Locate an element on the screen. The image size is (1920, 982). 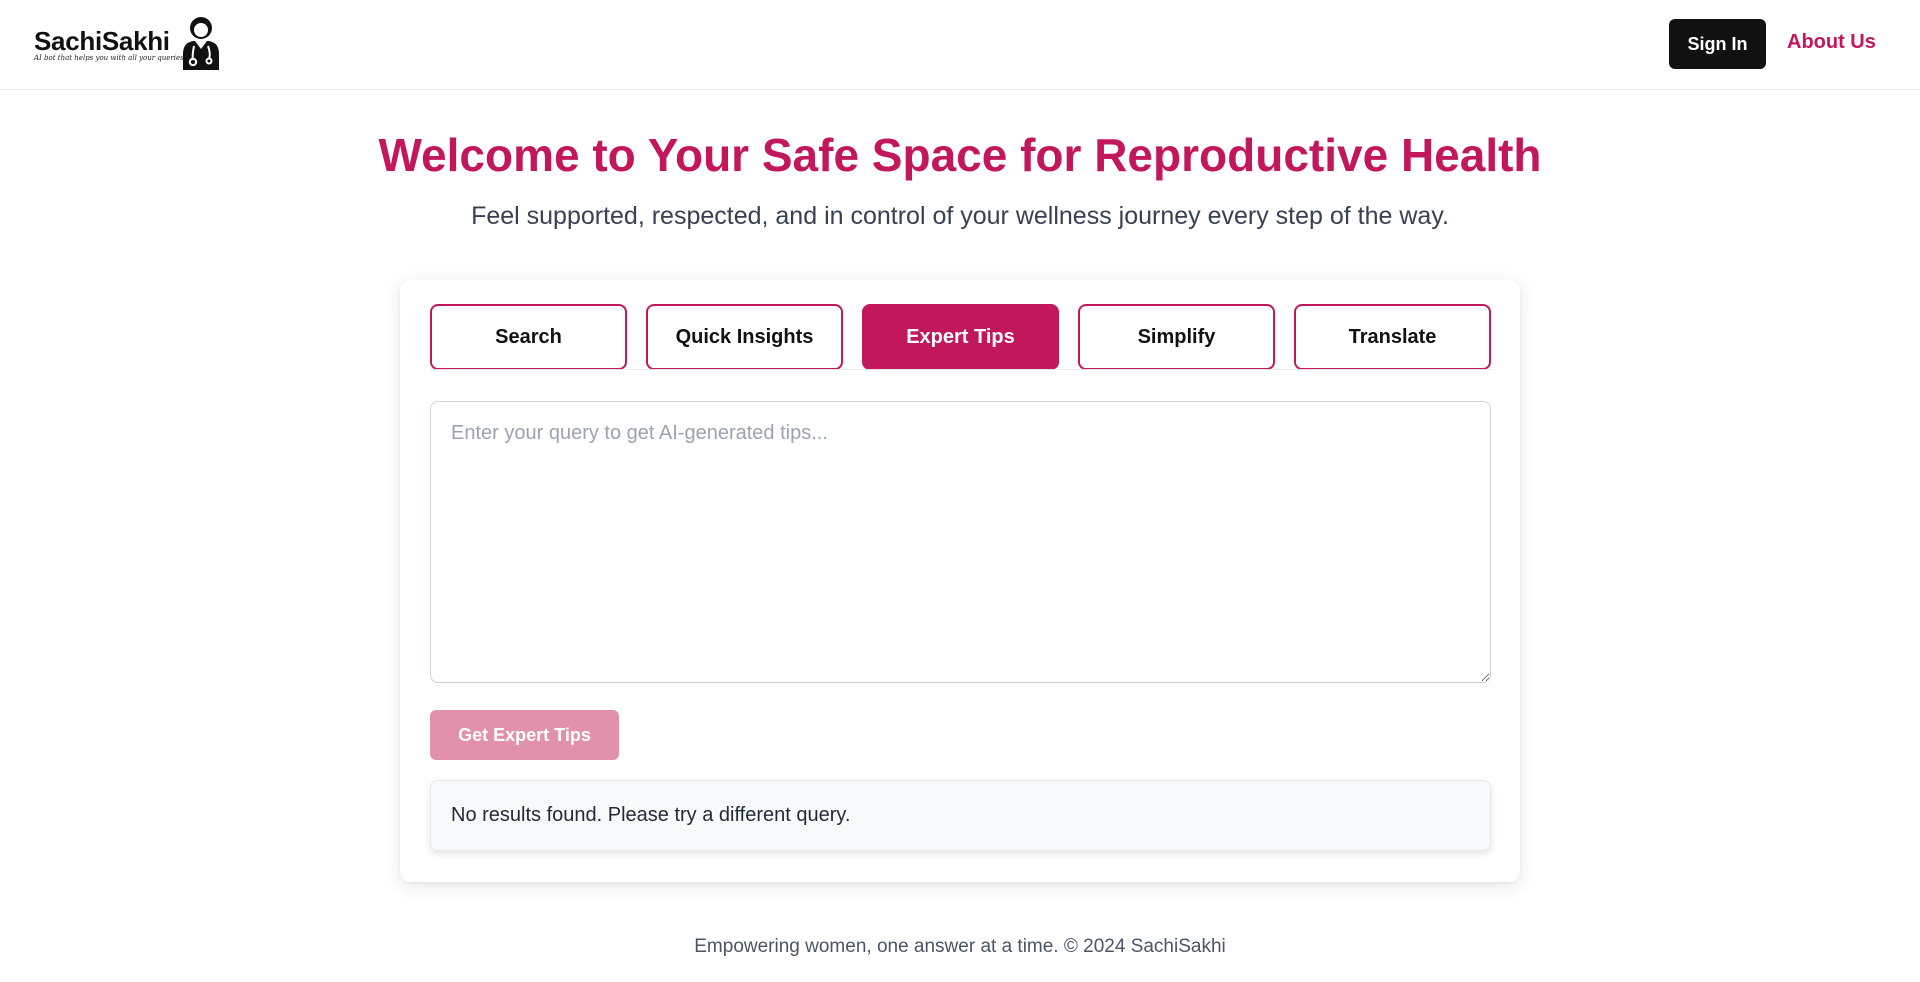
tab-search: Search is located at coordinates (528, 337).